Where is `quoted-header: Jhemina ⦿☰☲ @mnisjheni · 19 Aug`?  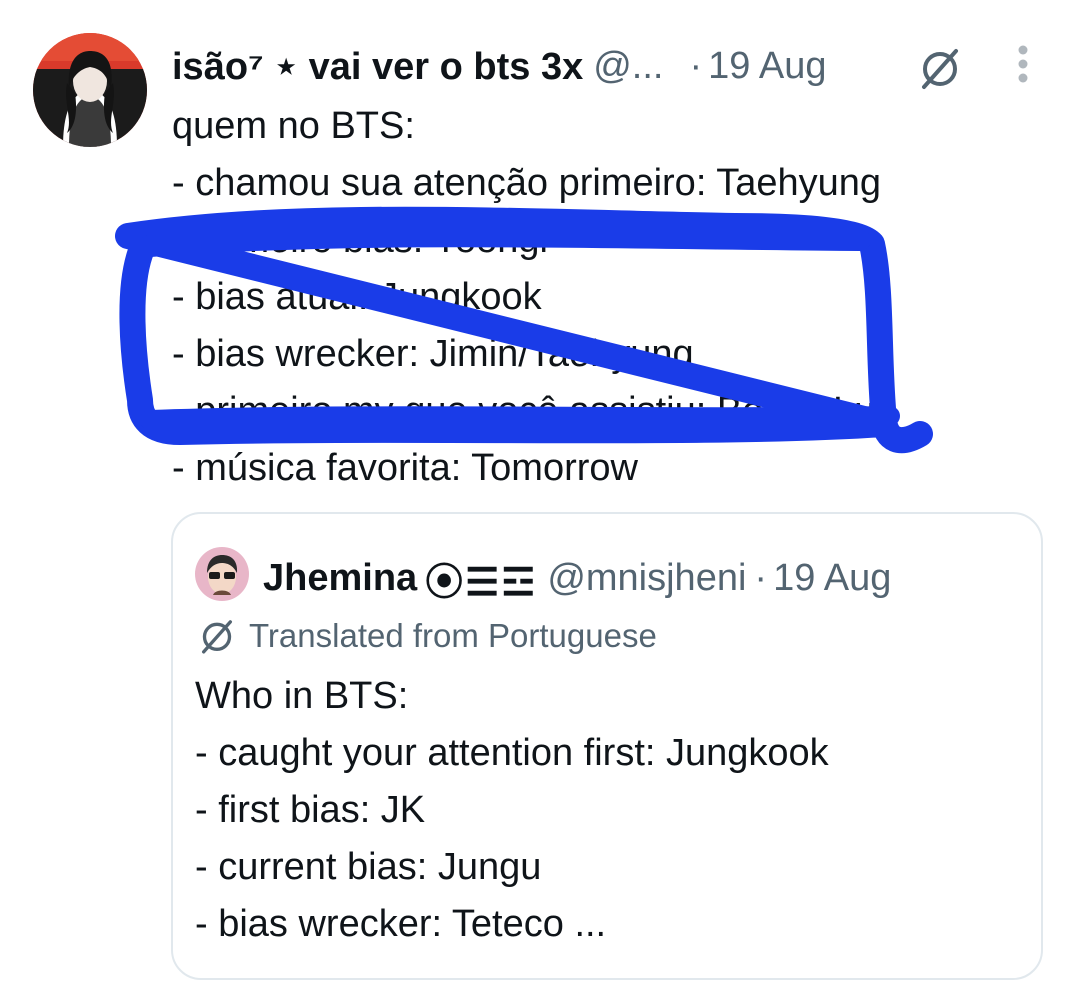
quoted-header: Jhemina ⦿☰☲ @mnisjheni · 19 Aug is located at coordinates (577, 578).